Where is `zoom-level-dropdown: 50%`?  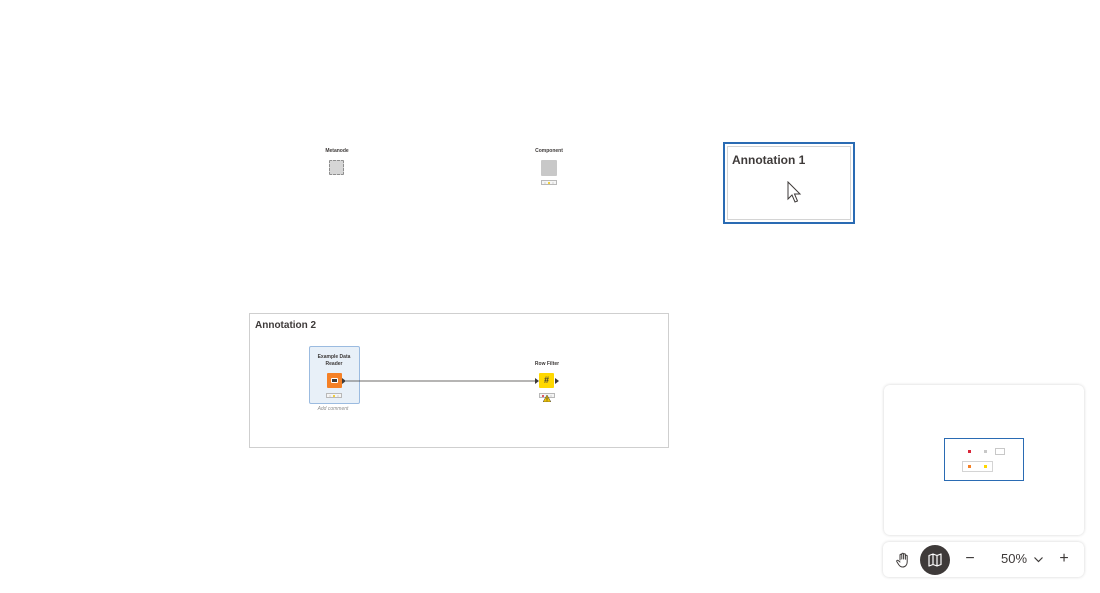
zoom-level-dropdown: 50% is located at coordinates (1014, 558).